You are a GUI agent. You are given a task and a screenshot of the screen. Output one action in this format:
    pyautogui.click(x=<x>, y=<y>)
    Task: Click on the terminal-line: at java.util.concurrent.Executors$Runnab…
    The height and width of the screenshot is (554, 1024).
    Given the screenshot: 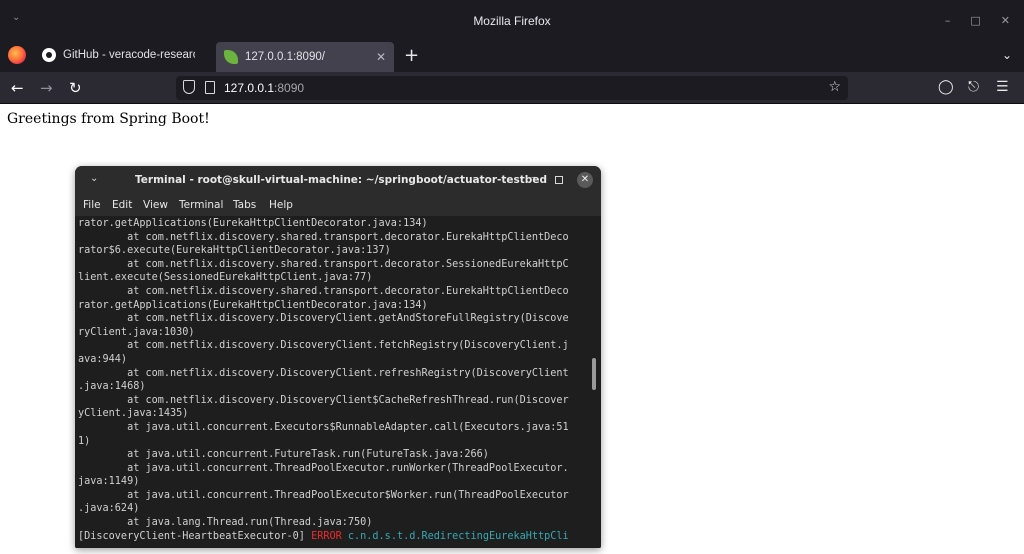 What is the action you would take?
    pyautogui.click(x=323, y=427)
    